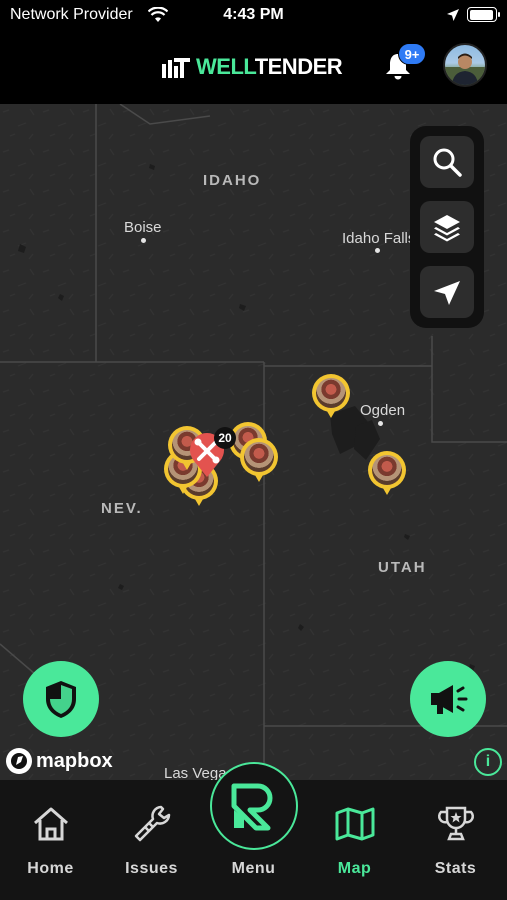  I want to click on battery-level, so click(481, 14).